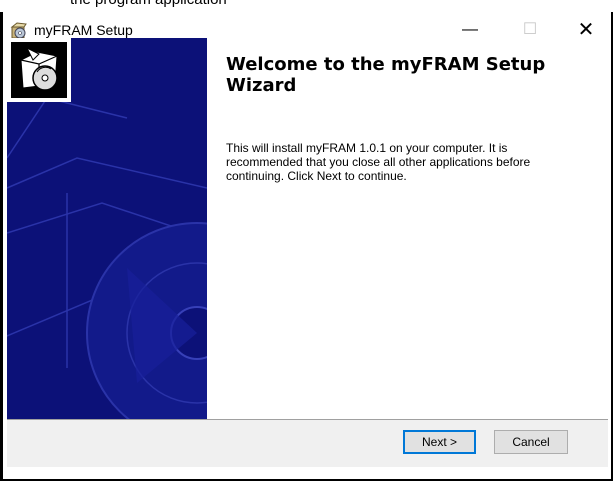  Describe the element at coordinates (39, 70) in the screenshot. I see `installer-disc-icon` at that location.